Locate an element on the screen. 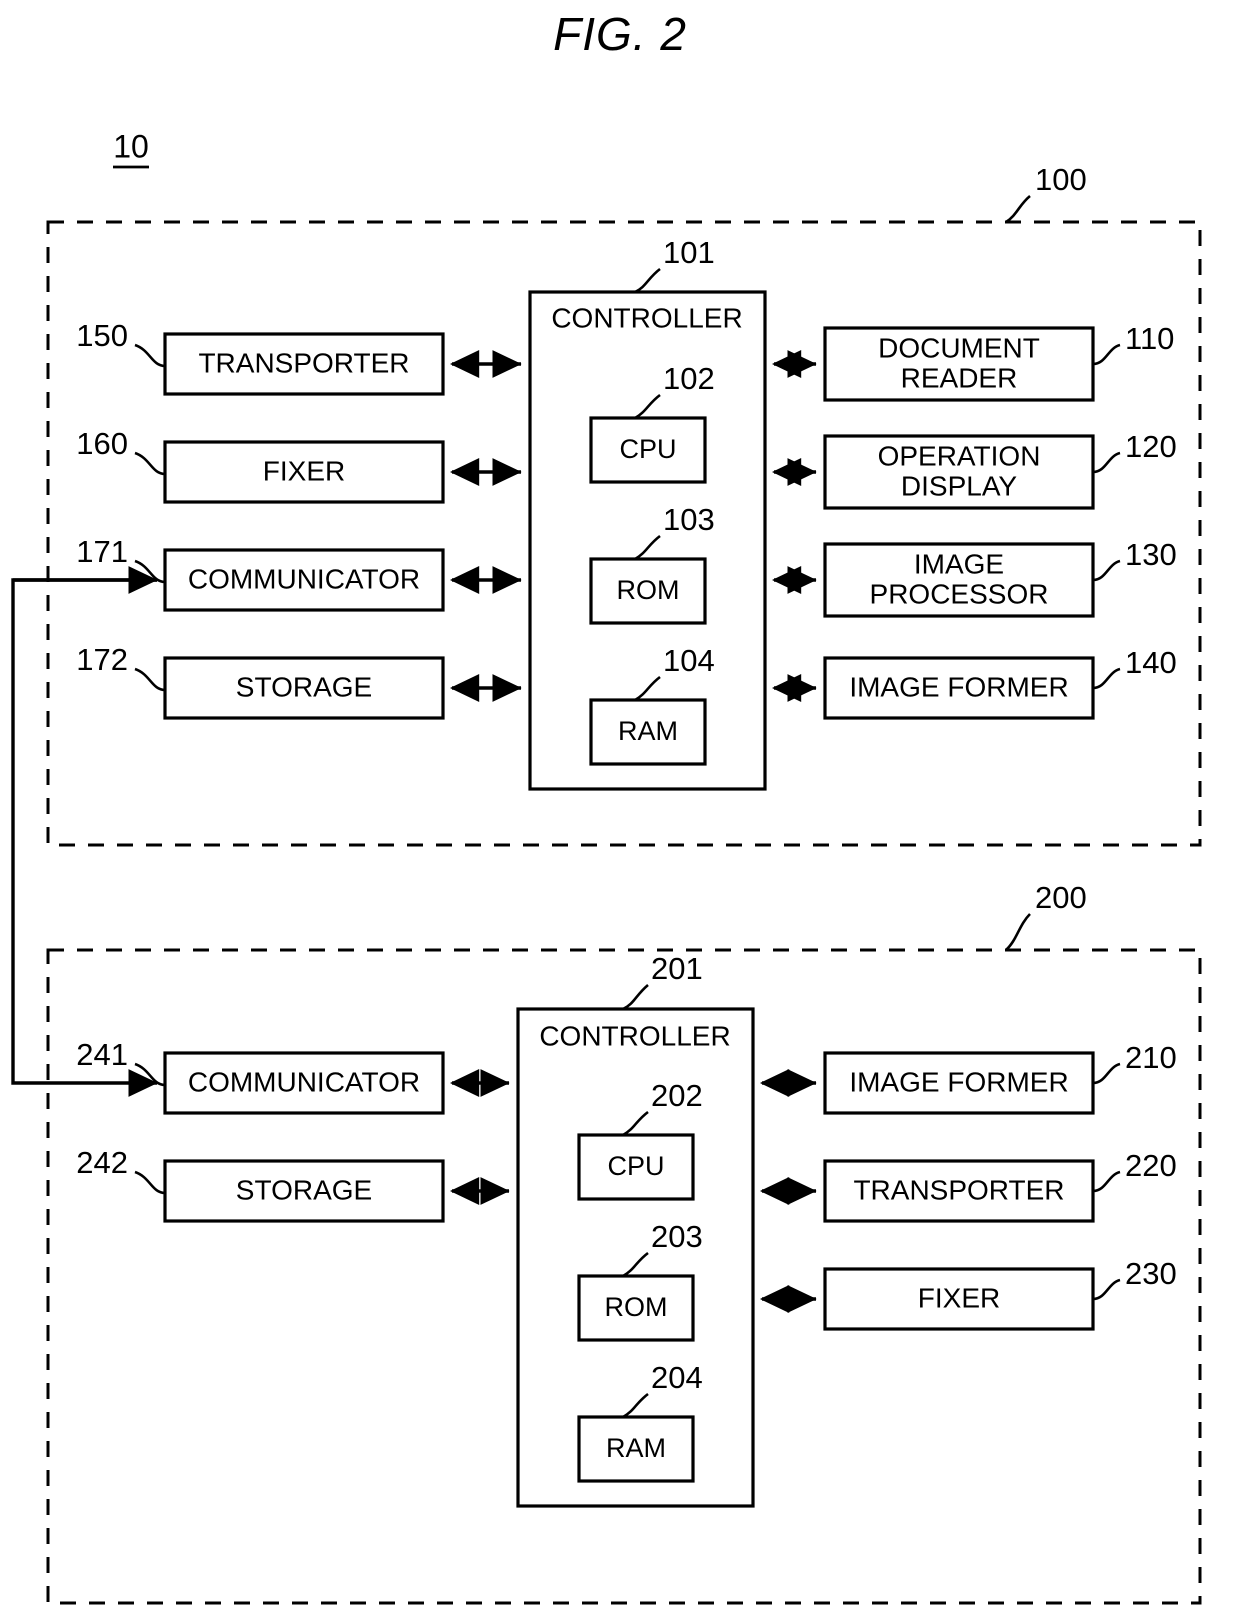  communicator-241-label: COMMUNICATOR is located at coordinates (304, 1081).